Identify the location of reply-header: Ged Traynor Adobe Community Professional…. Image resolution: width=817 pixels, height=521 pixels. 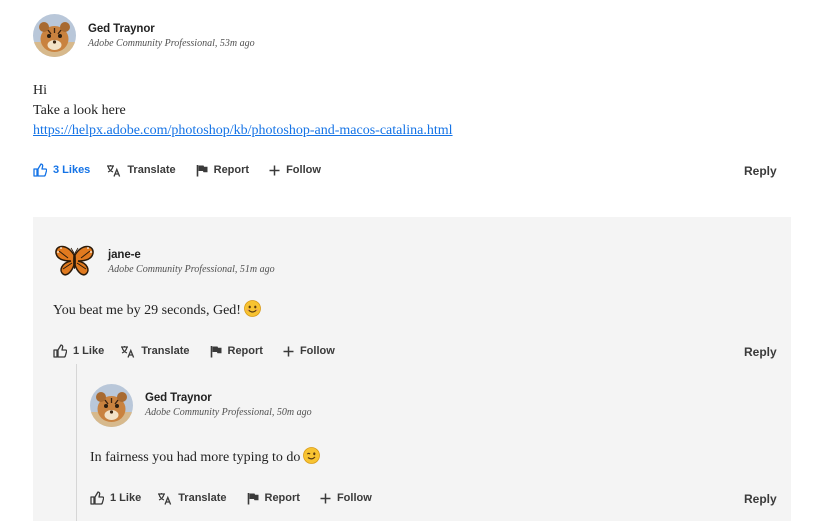
(201, 405).